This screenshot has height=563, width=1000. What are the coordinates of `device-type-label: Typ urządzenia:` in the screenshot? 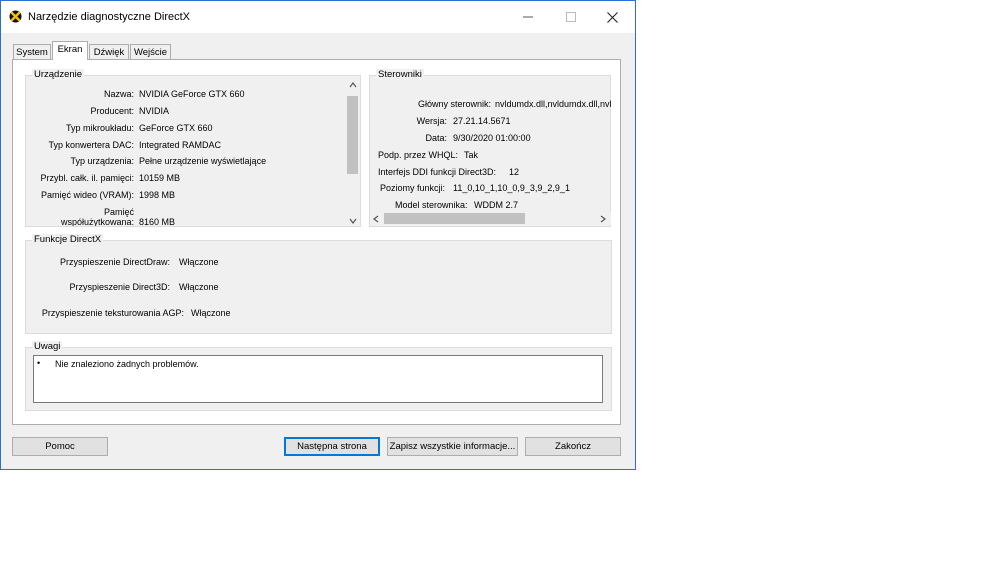 It's located at (102, 161).